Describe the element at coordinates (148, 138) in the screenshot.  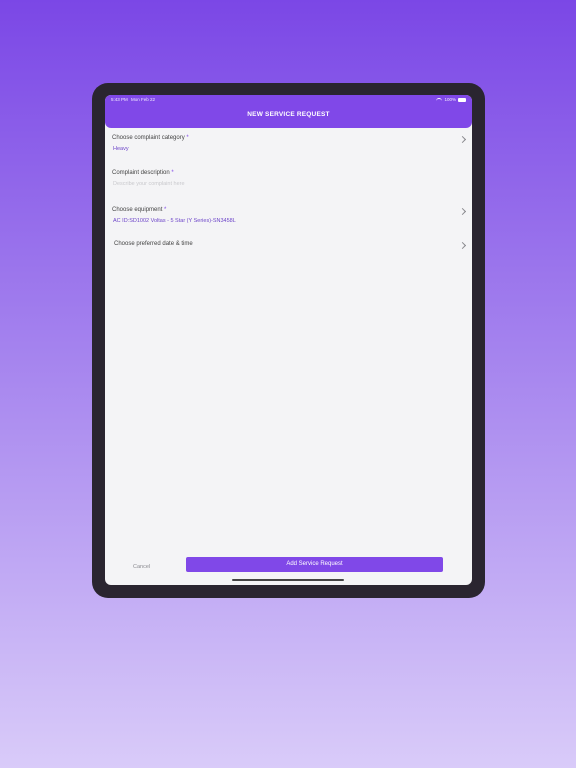
I see `complaint-category-label-text: Choose complaint category` at that location.